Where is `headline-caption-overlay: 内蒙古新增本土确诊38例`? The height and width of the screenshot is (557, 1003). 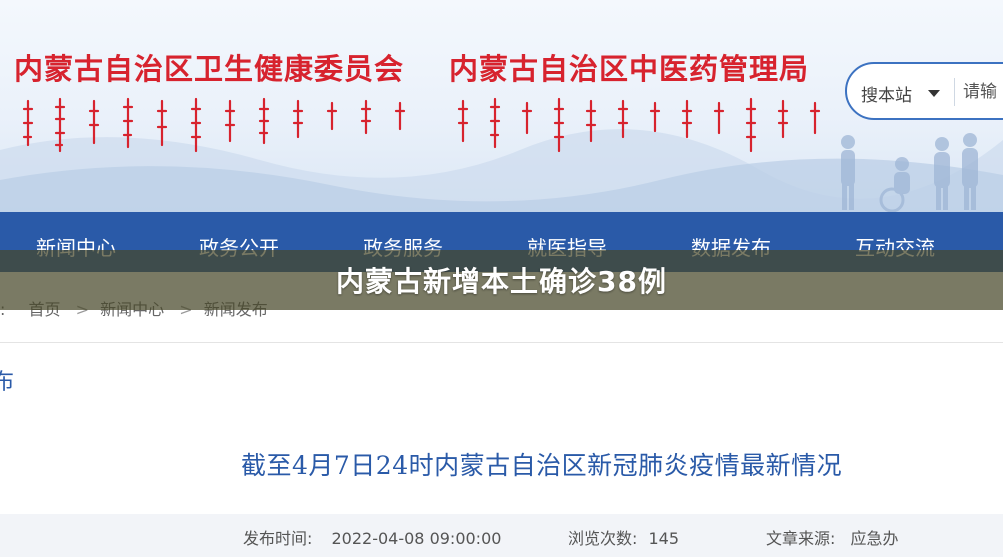 headline-caption-overlay: 内蒙古新增本土确诊38例 is located at coordinates (501, 280).